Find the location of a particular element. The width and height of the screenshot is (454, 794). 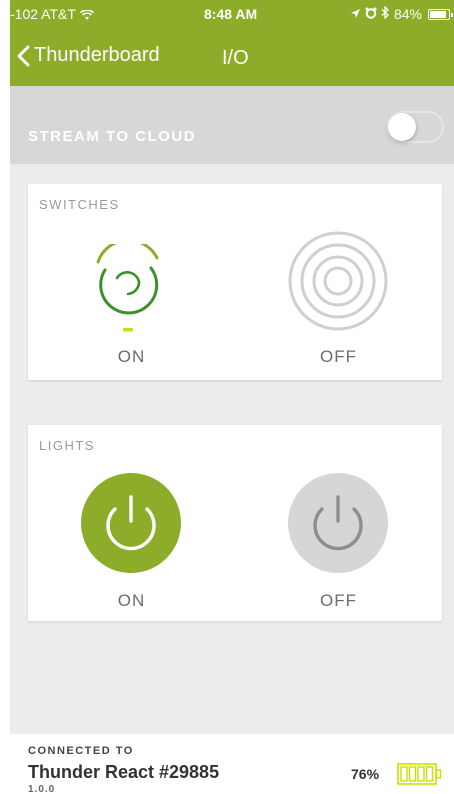

top-bar: -102 AT&T 8:48 AM 84% Thunderboard I/O is located at coordinates (232, 43).